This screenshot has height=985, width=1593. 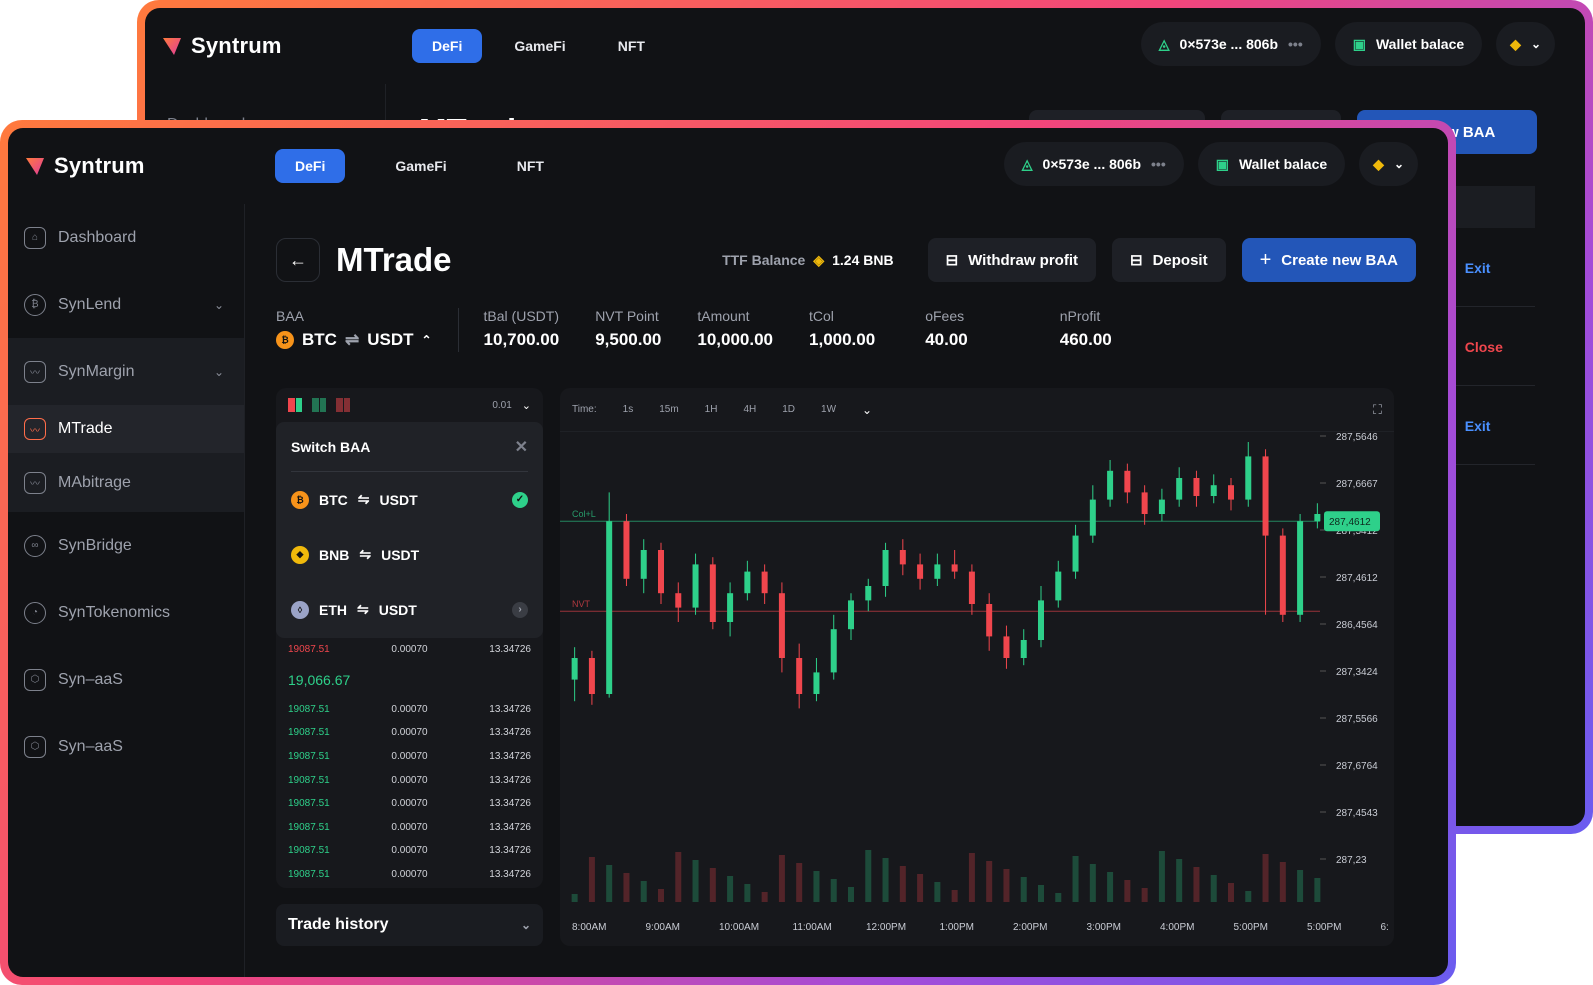 What do you see at coordinates (126, 166) in the screenshot?
I see `logo: Syntrum` at bounding box center [126, 166].